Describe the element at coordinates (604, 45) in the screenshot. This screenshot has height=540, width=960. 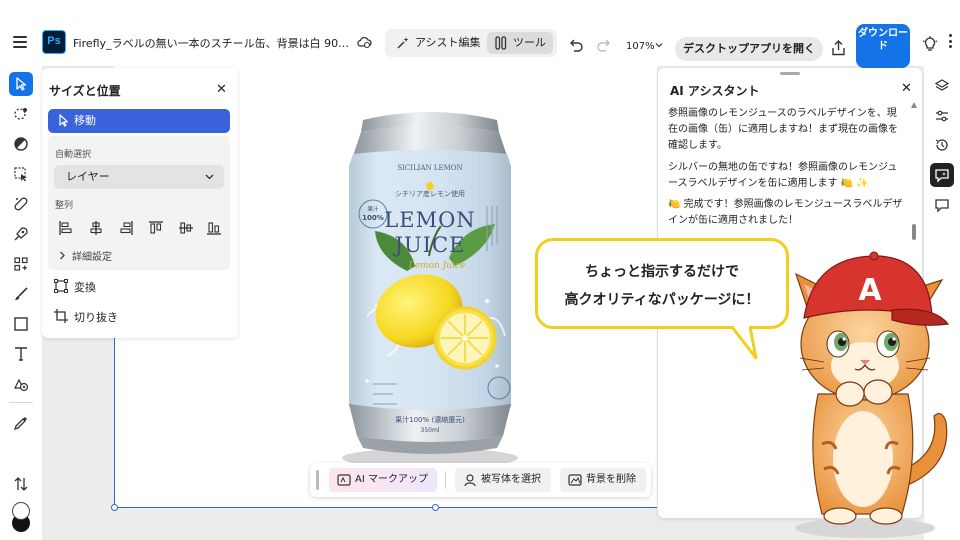
I see `redo-icon` at that location.